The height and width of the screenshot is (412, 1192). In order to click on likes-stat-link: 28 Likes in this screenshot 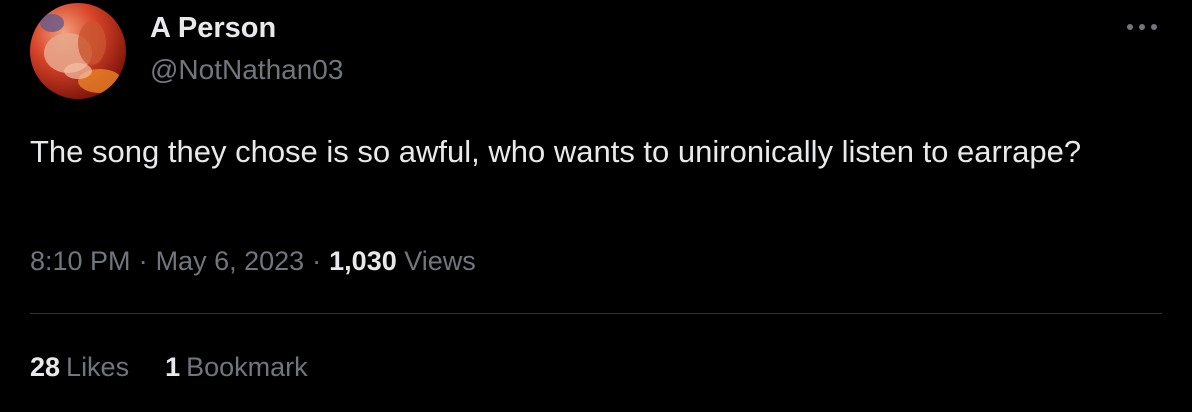, I will do `click(79, 367)`.